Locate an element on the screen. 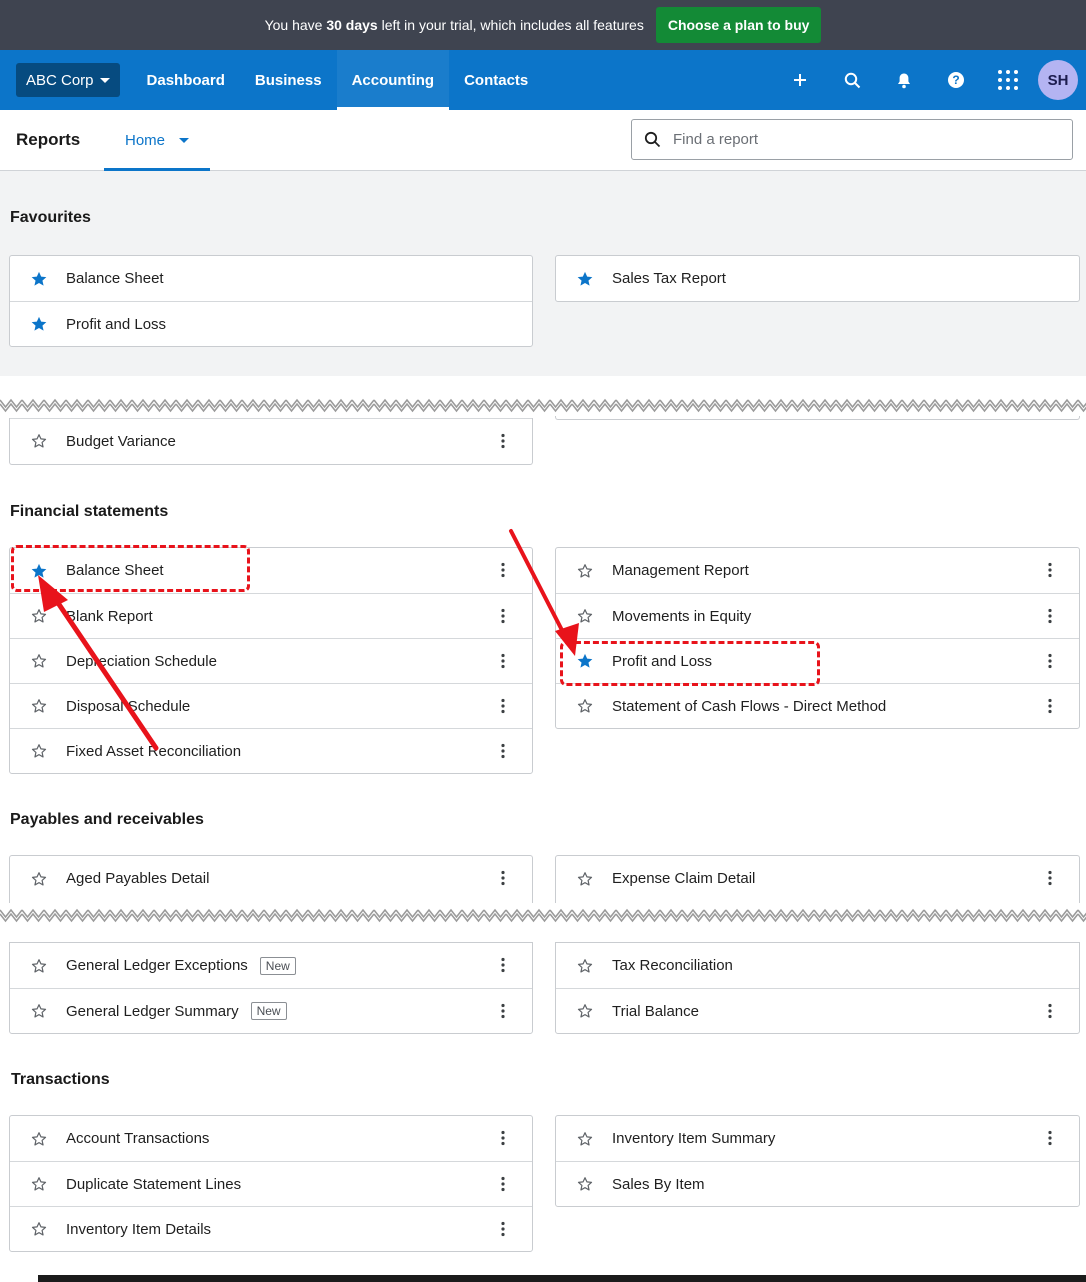  favourites-card-right: Sales Tax Report is located at coordinates (817, 278).